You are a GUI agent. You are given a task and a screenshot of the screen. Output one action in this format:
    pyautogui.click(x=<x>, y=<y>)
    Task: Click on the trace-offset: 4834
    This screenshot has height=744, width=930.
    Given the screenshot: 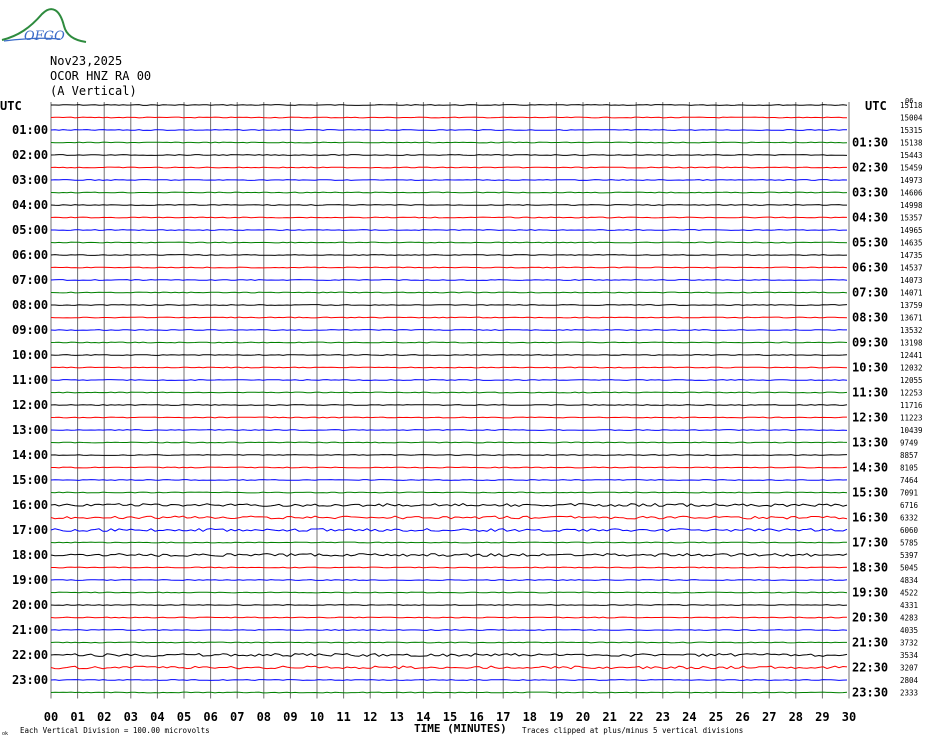 What is the action you would take?
    pyautogui.click(x=909, y=580)
    